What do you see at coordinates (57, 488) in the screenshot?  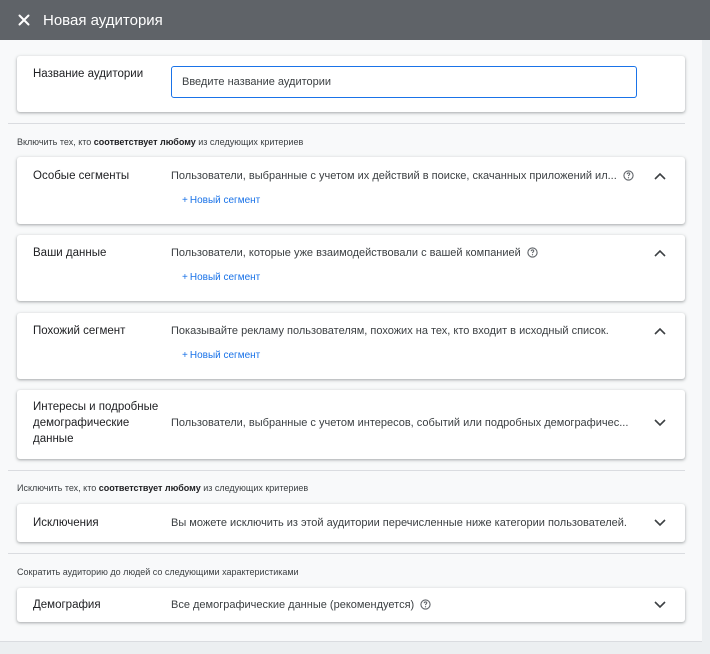 I see `exclude-prefix: Исключить тех, кто` at bounding box center [57, 488].